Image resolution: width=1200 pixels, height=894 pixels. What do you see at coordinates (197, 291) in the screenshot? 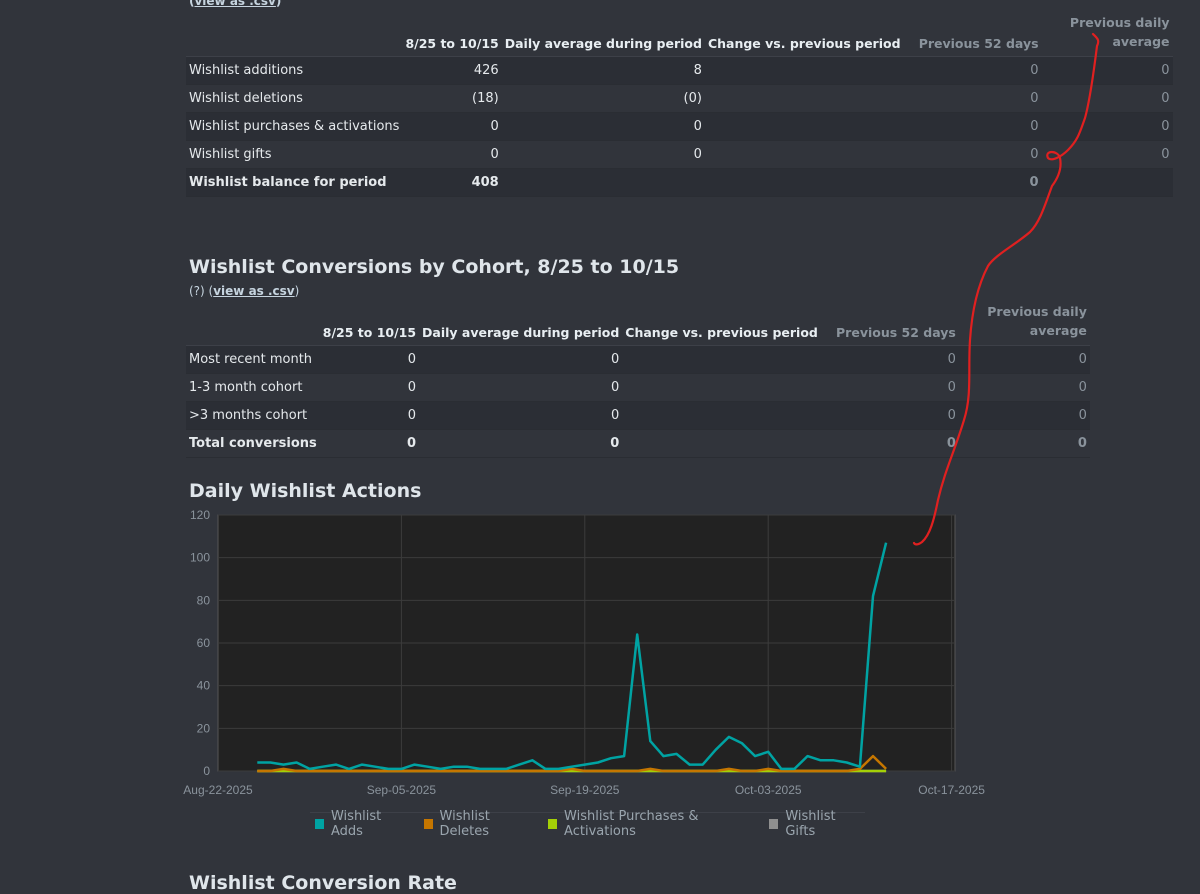
I see `help-link: (?)` at bounding box center [197, 291].